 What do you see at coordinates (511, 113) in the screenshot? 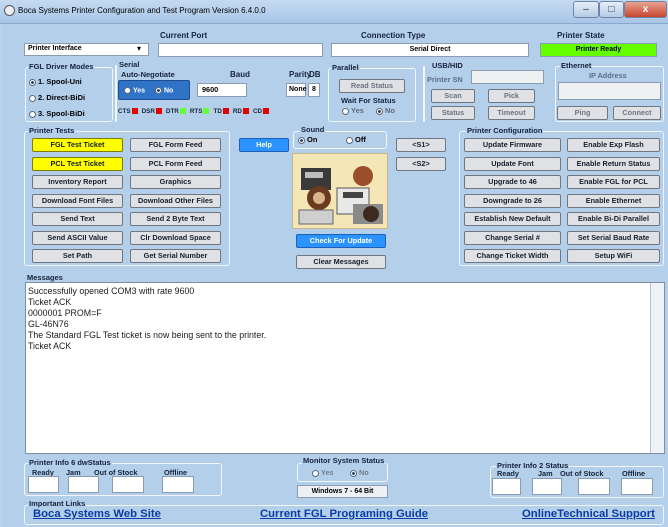
I see `timeout-button: Timeout` at bounding box center [511, 113].